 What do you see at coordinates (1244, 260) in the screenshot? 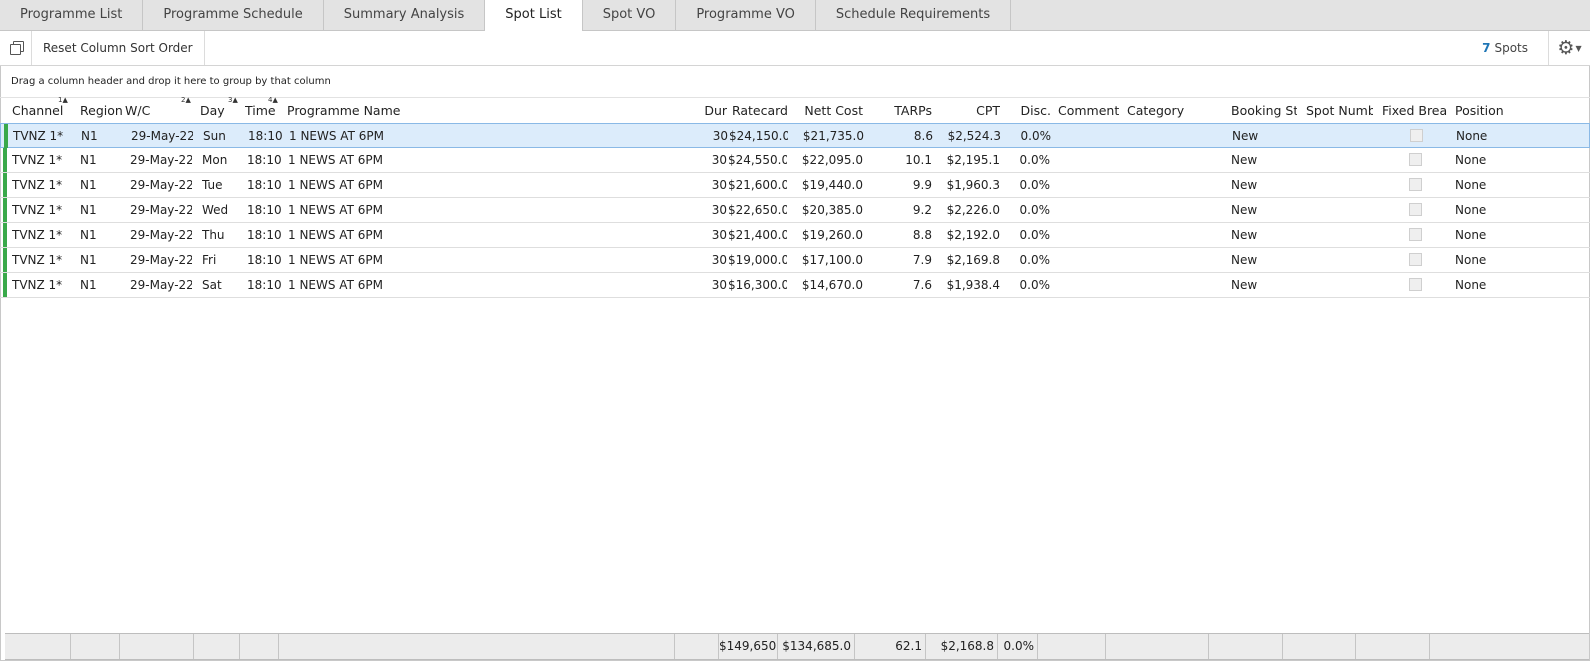
I see `cell-booking-status: New` at bounding box center [1244, 260].